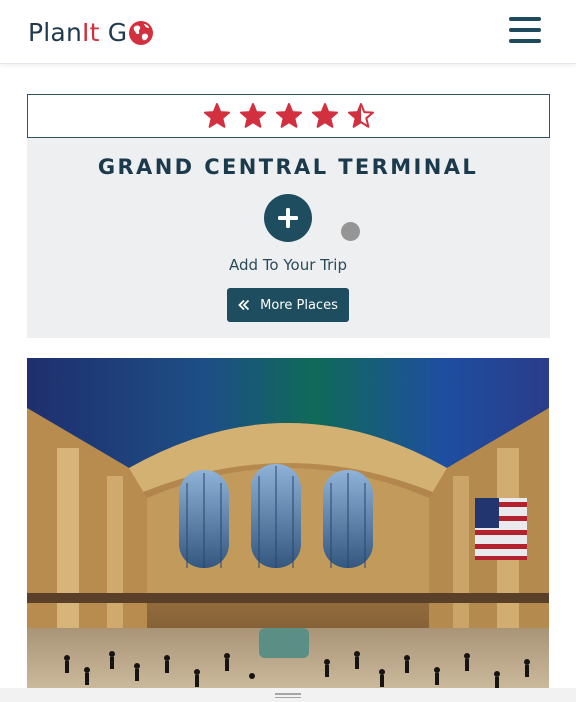 The width and height of the screenshot is (576, 702). What do you see at coordinates (350, 231) in the screenshot?
I see `touch-cursor-indicator` at bounding box center [350, 231].